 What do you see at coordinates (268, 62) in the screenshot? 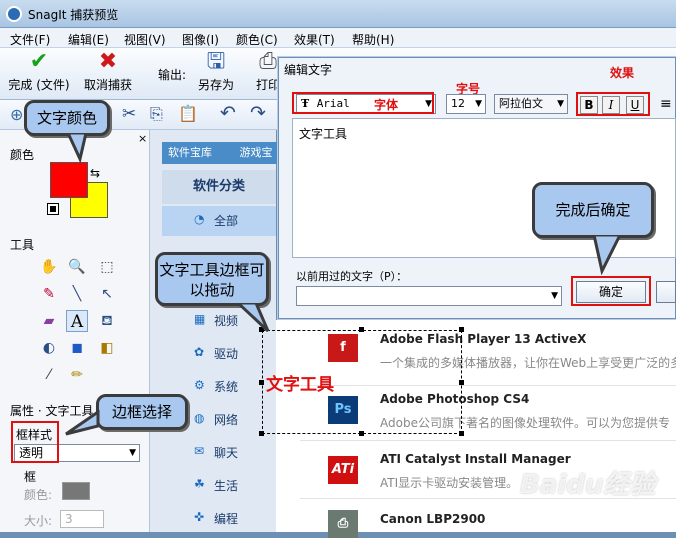
I see `printer-icon: ⎙` at bounding box center [268, 62].